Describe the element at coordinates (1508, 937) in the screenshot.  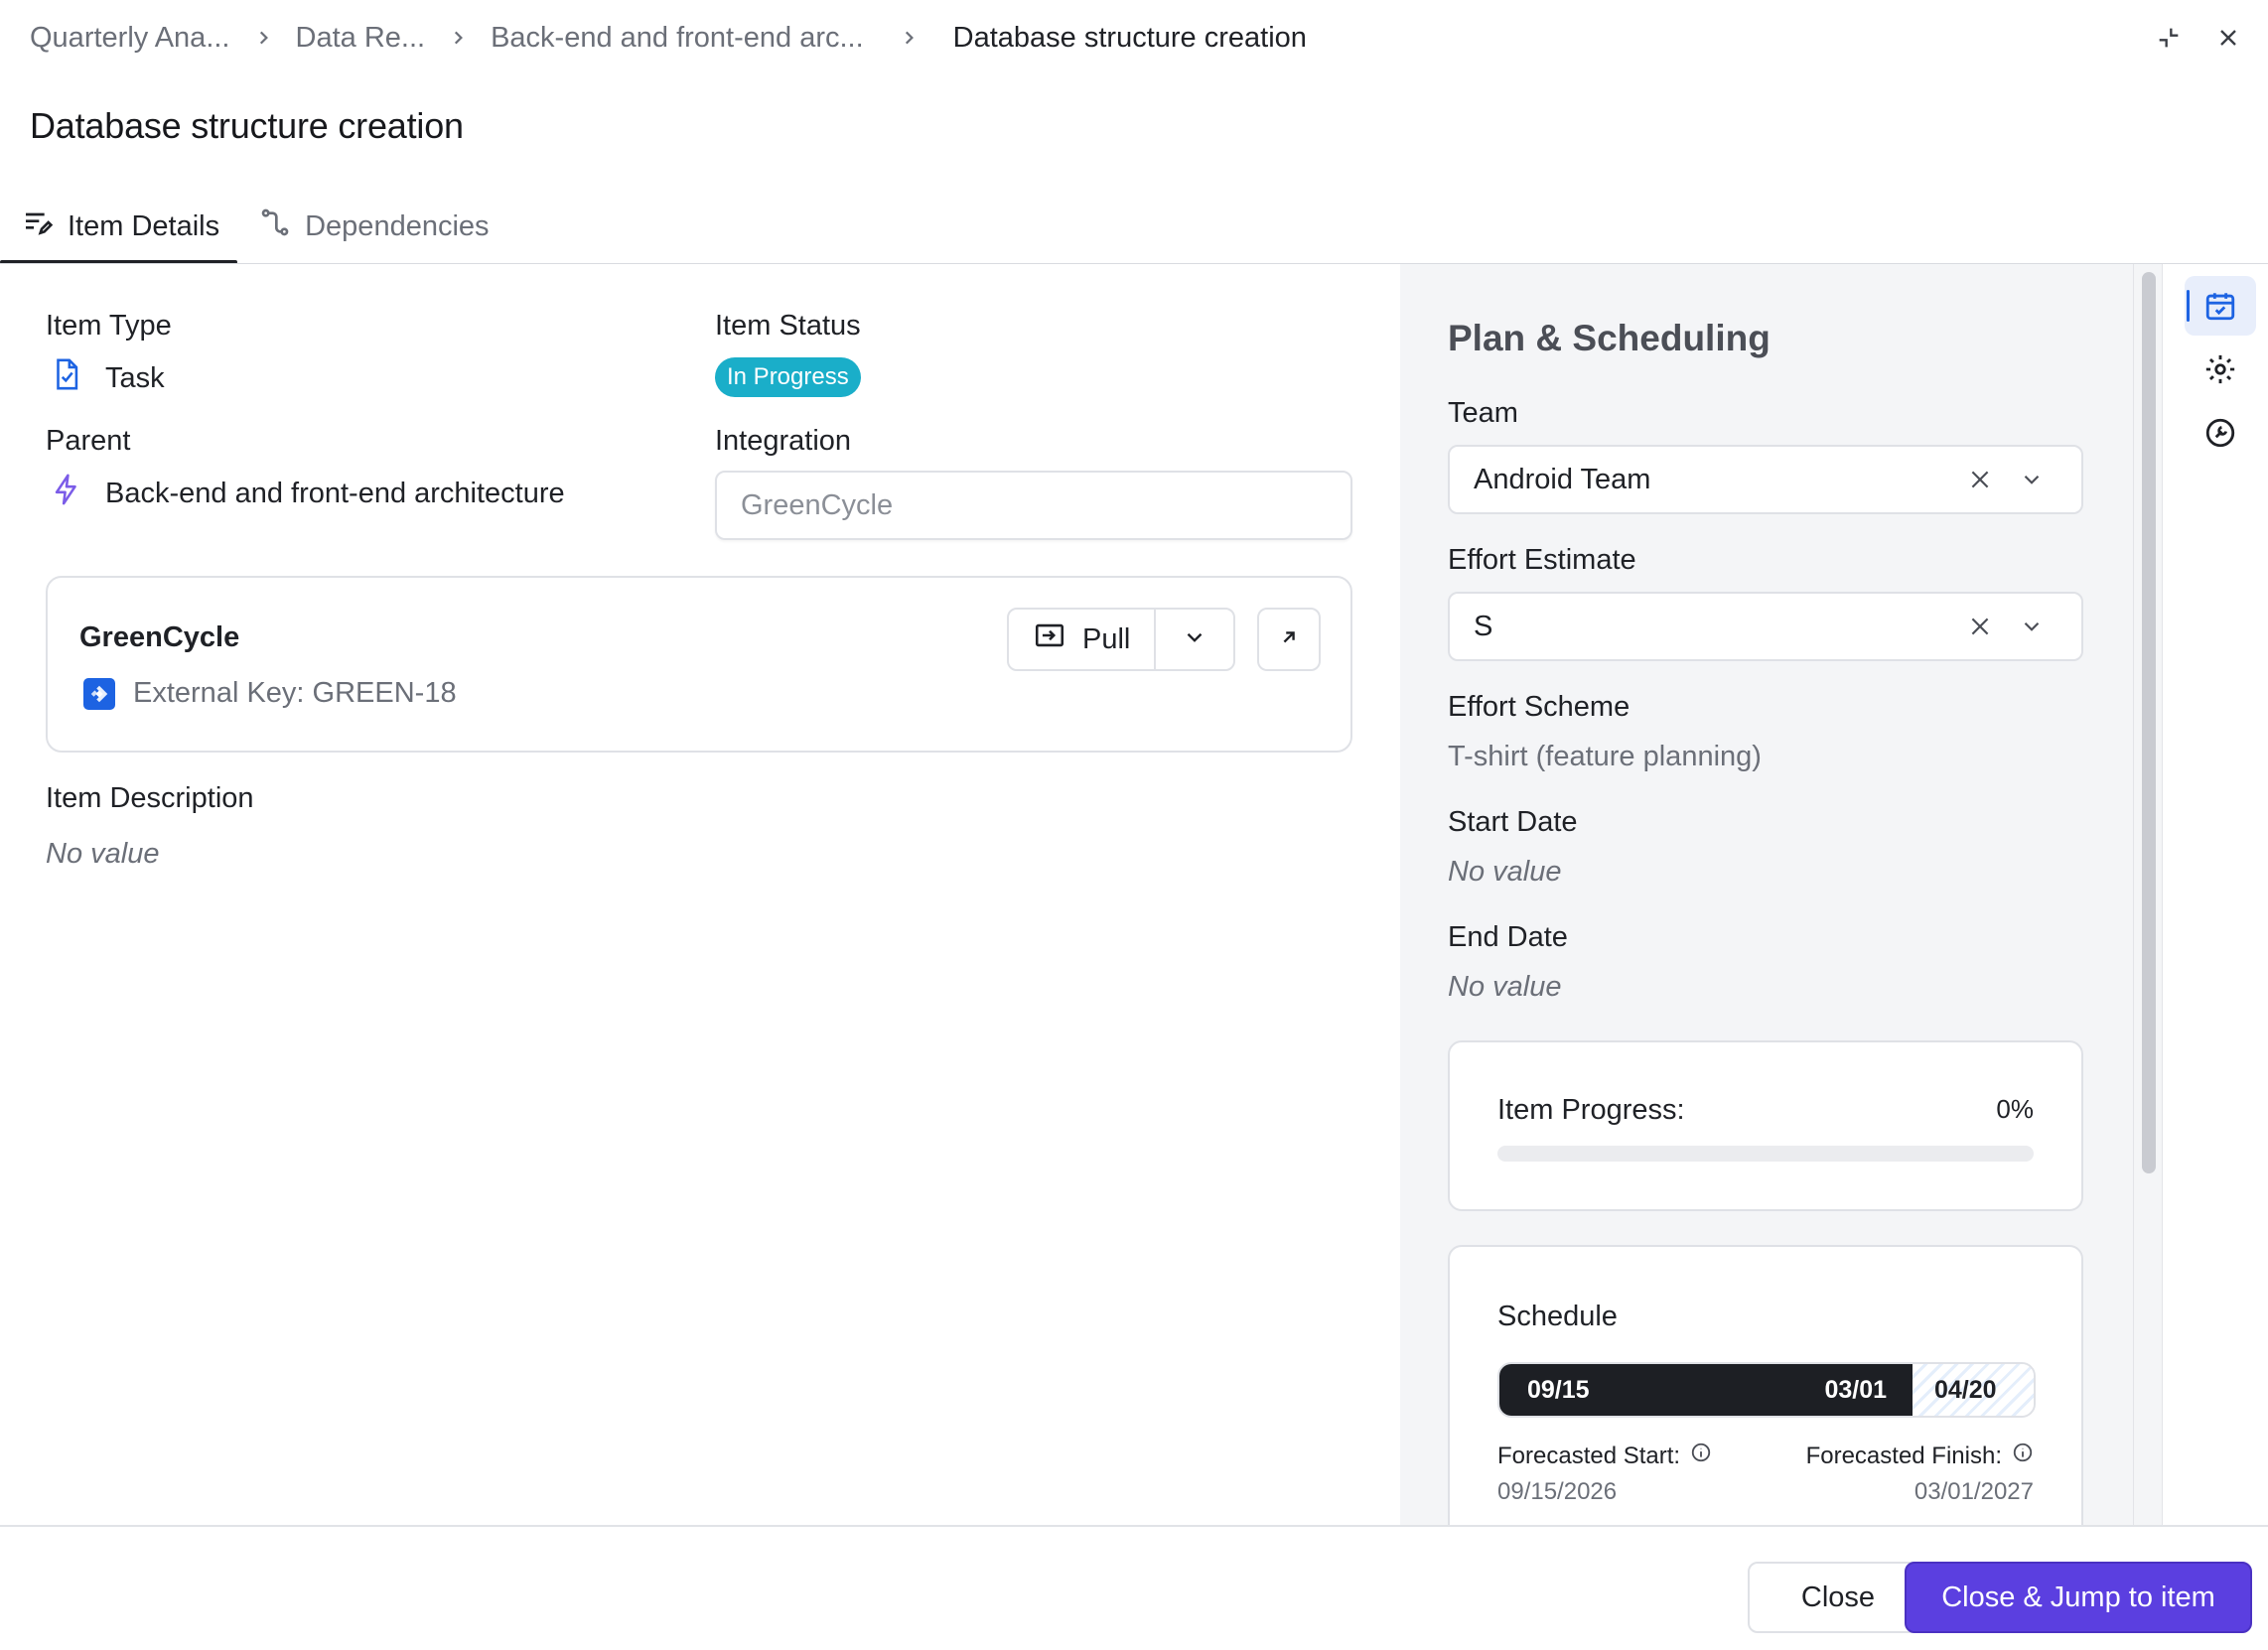
I see `end-date-label: End Date` at that location.